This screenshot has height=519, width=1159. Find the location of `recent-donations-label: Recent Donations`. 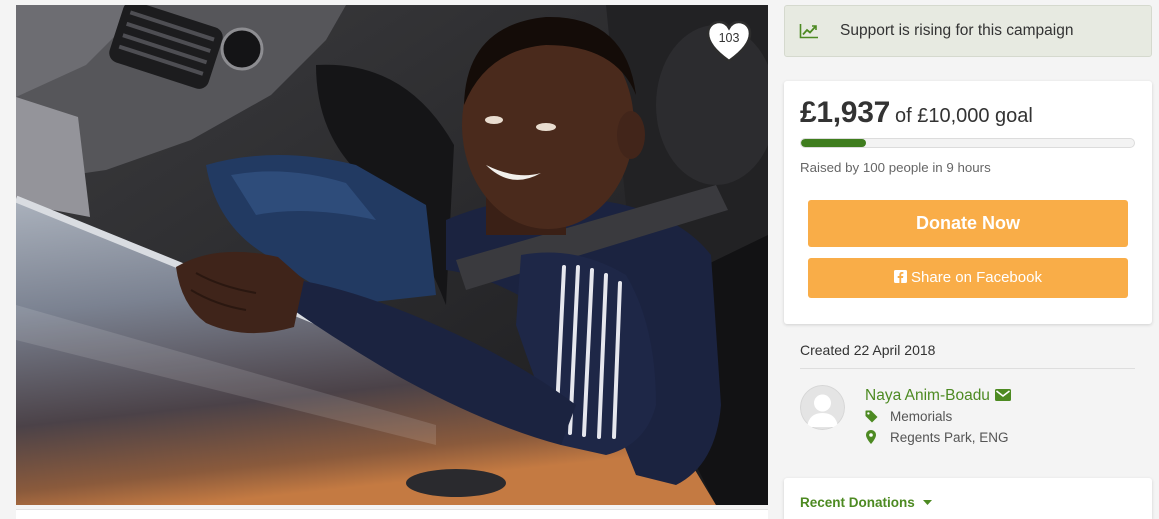

recent-donations-label: Recent Donations is located at coordinates (857, 502).